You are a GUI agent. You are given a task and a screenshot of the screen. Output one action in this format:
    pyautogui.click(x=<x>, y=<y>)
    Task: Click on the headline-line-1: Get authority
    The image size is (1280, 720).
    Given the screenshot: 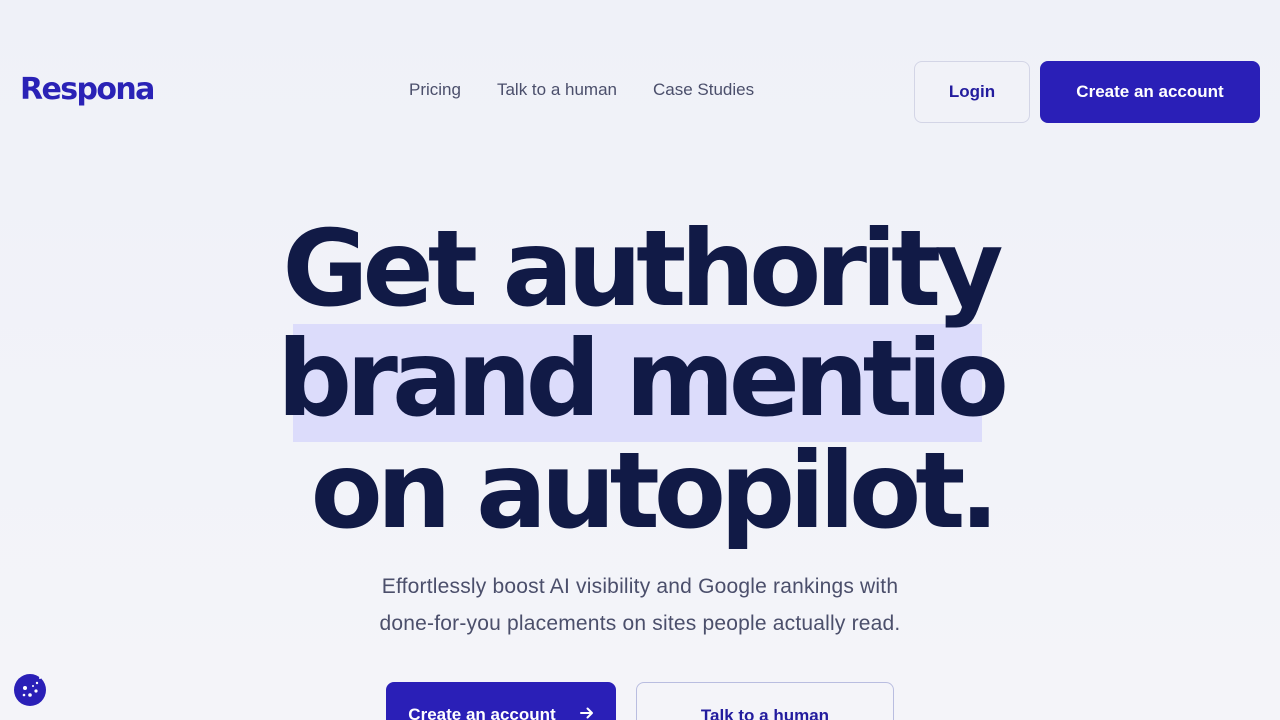 What is the action you would take?
    pyautogui.click(x=642, y=269)
    